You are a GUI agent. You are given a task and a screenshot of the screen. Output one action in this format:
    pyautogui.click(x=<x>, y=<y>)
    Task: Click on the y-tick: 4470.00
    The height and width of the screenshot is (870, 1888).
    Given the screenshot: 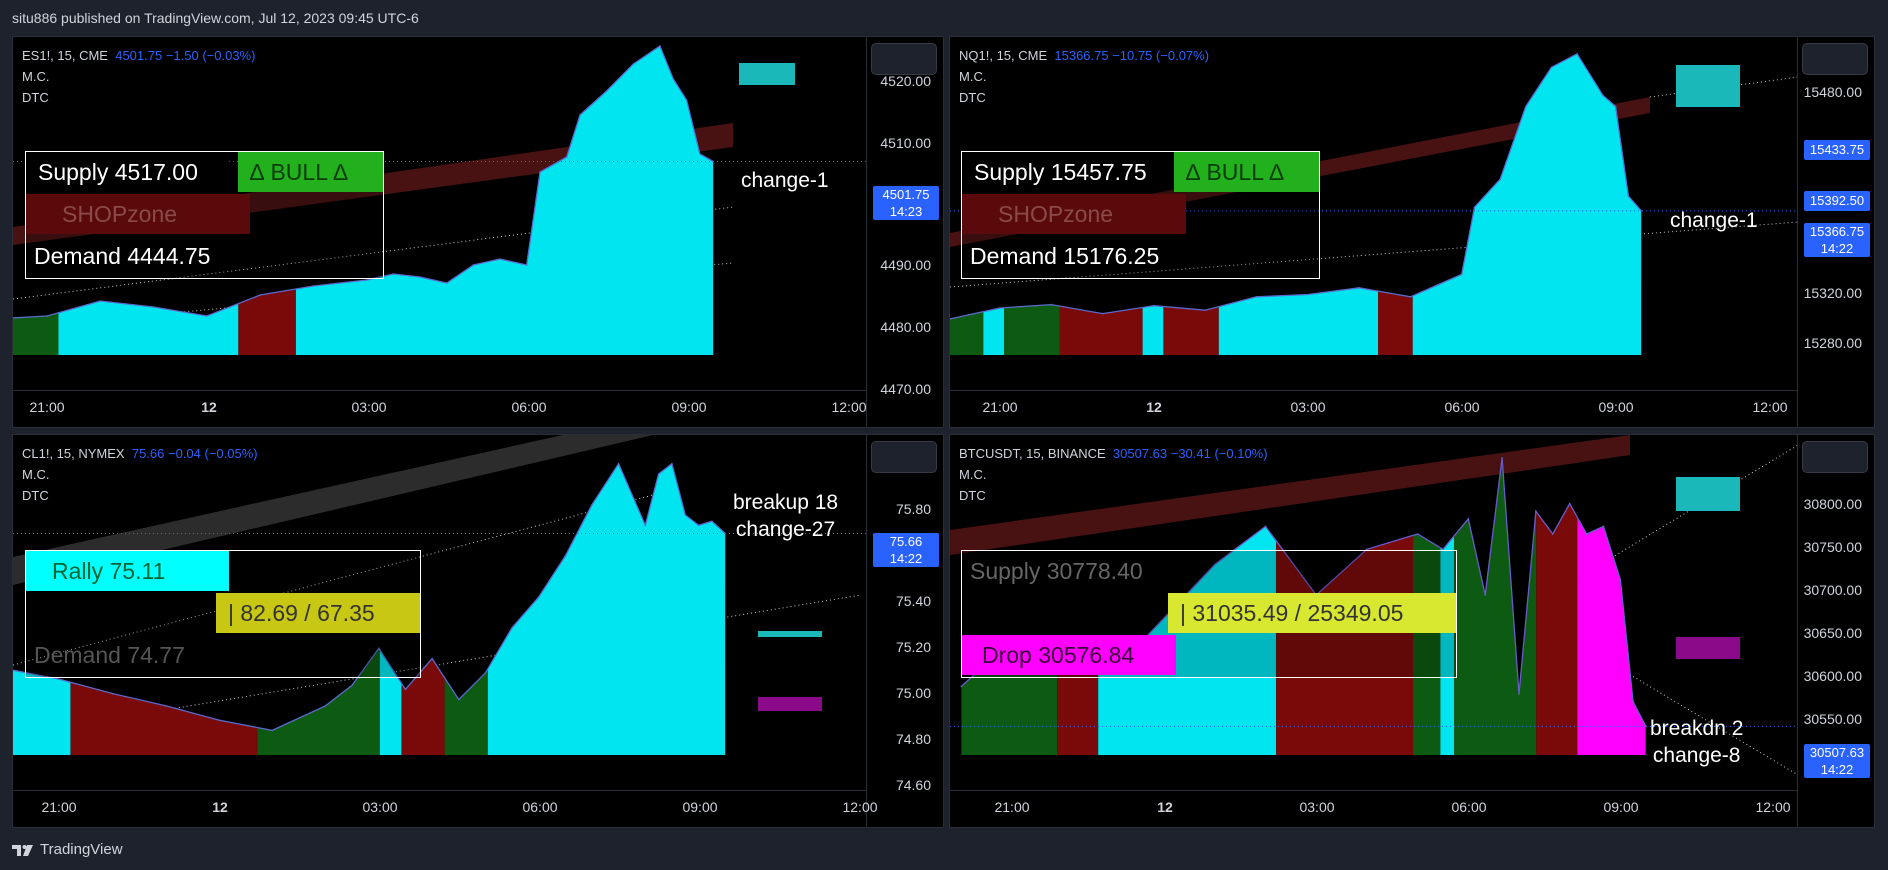 What is the action you would take?
    pyautogui.click(x=905, y=389)
    